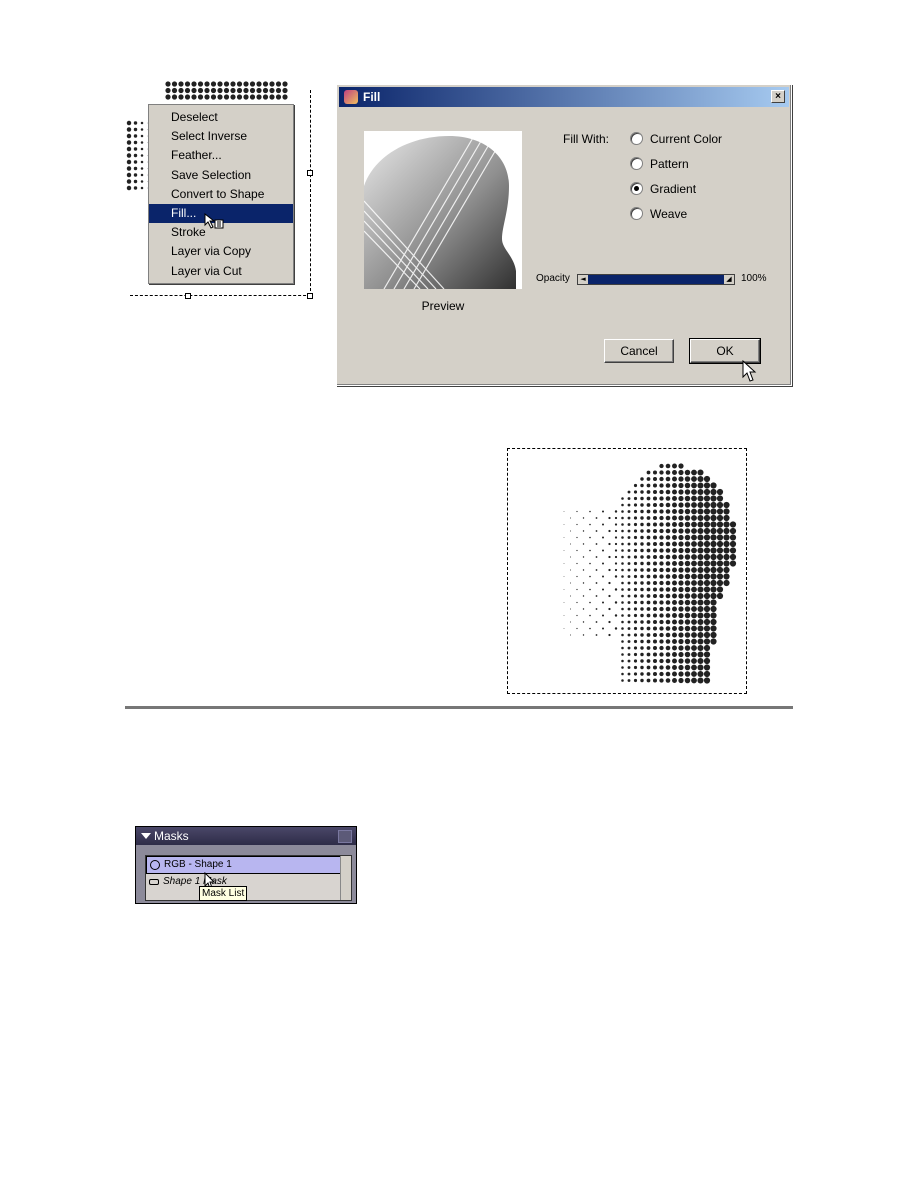 Image resolution: width=918 pixels, height=1188 pixels. What do you see at coordinates (586, 139) in the screenshot?
I see `fill-with-label: Fill With:` at bounding box center [586, 139].